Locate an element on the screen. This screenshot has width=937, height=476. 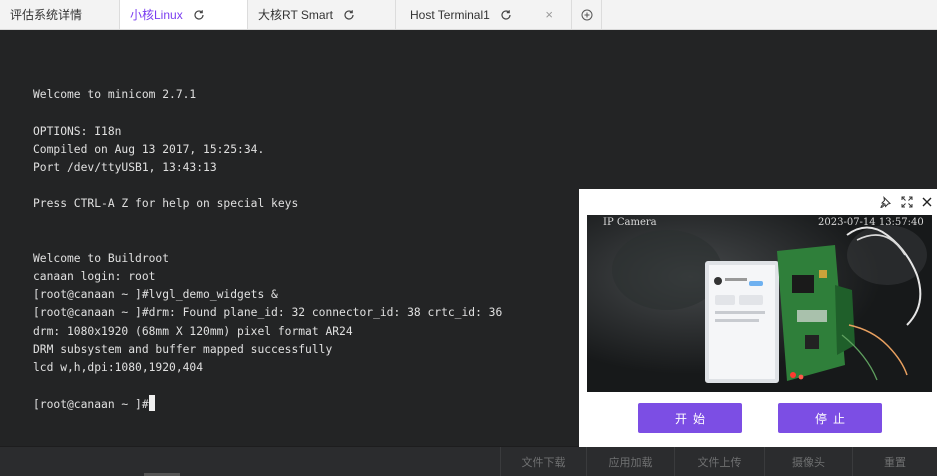
camera-video-feed: IP Camera 2023-07-14 13:57:40 is located at coordinates (759, 303).